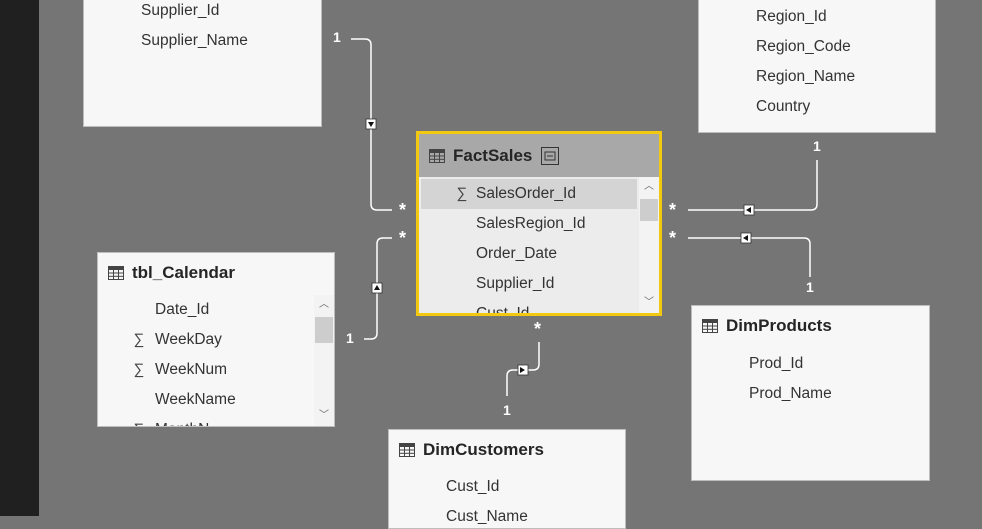  I want to click on cardinality-many-supplier: *, so click(403, 210).